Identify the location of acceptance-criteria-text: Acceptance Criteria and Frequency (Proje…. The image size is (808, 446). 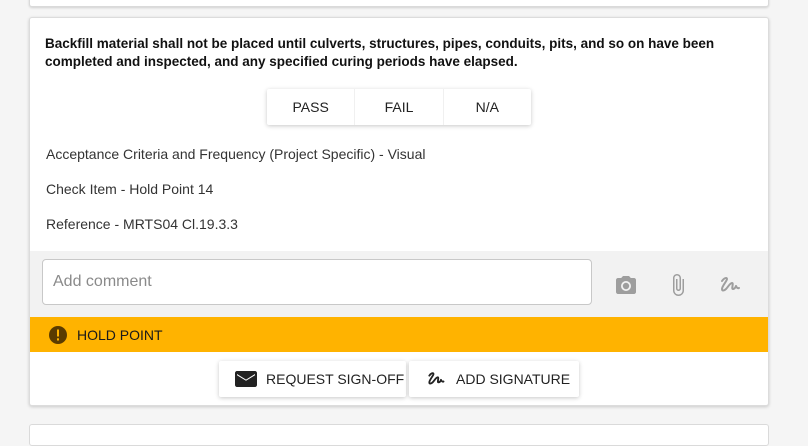
(236, 154).